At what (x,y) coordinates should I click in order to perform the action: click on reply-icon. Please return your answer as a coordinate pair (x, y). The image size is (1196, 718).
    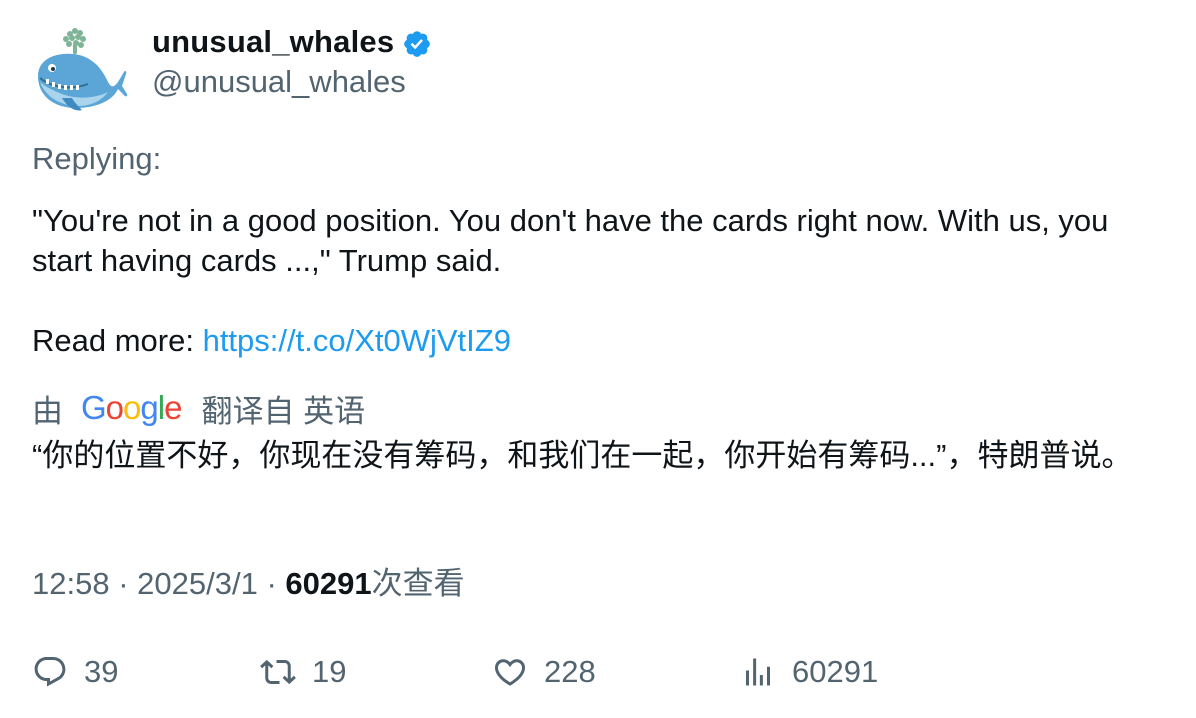
    Looking at the image, I should click on (50, 672).